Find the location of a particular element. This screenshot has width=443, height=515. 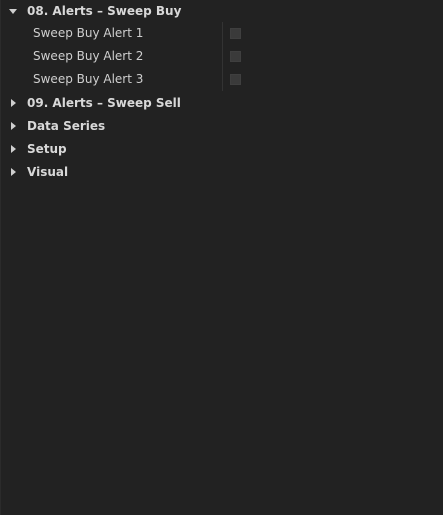

category-label: 09. Alerts – Sweep Sell is located at coordinates (104, 103).